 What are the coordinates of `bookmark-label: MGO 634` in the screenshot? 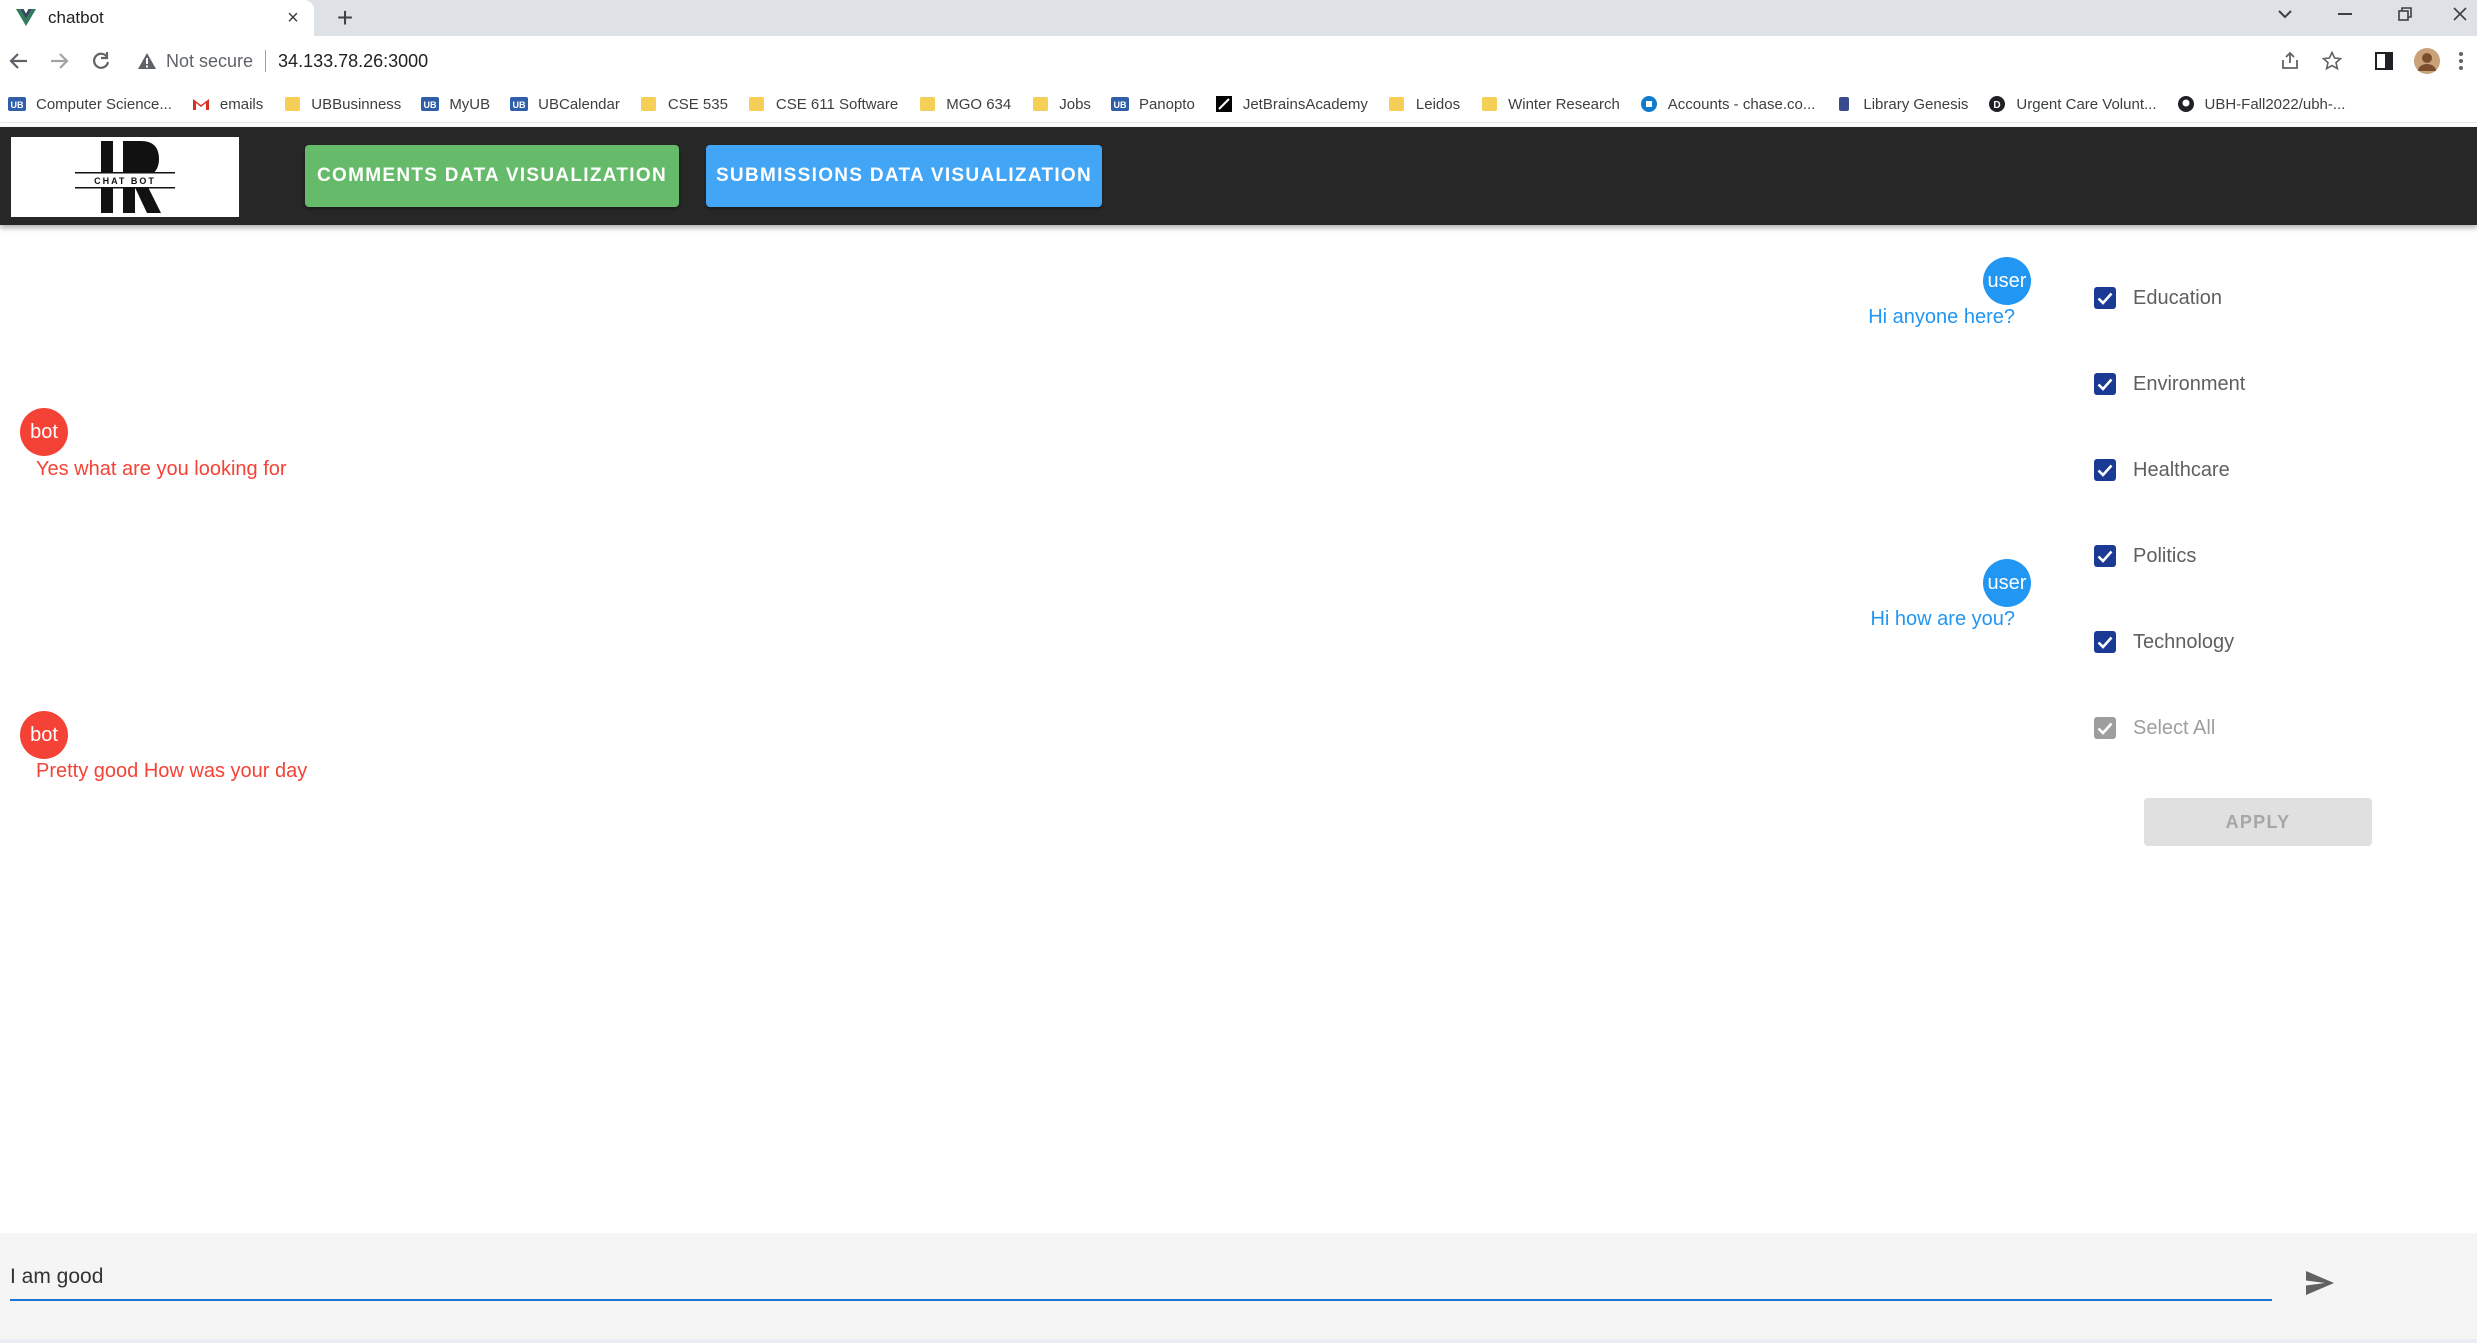 It's located at (979, 104).